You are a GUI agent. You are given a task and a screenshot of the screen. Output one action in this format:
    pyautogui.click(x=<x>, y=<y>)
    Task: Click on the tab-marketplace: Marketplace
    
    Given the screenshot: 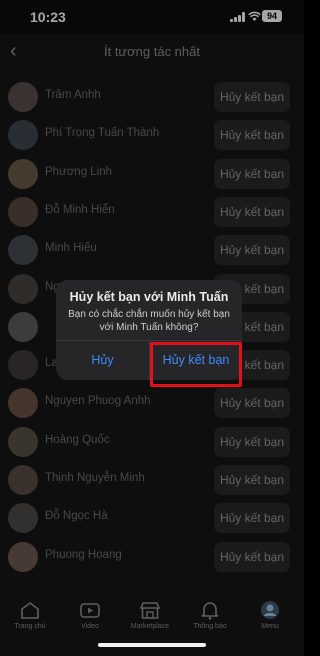 What is the action you would take?
    pyautogui.click(x=150, y=620)
    